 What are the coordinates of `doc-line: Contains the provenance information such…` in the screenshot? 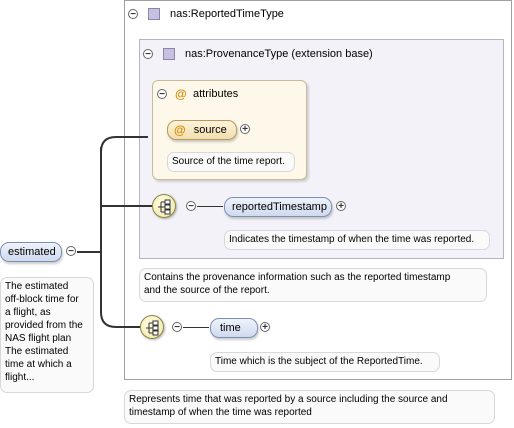 It's located at (297, 277).